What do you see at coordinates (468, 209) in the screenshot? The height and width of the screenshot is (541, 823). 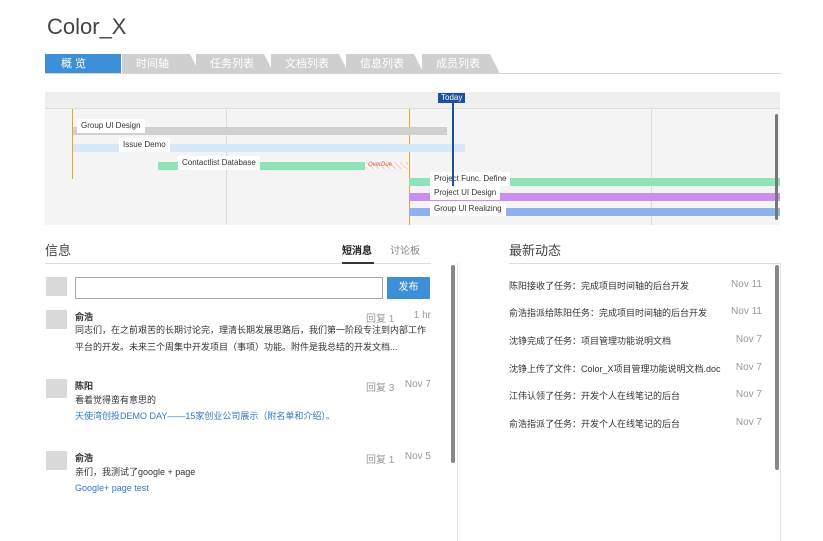 I see `gantt-label: Group UI Realizing` at bounding box center [468, 209].